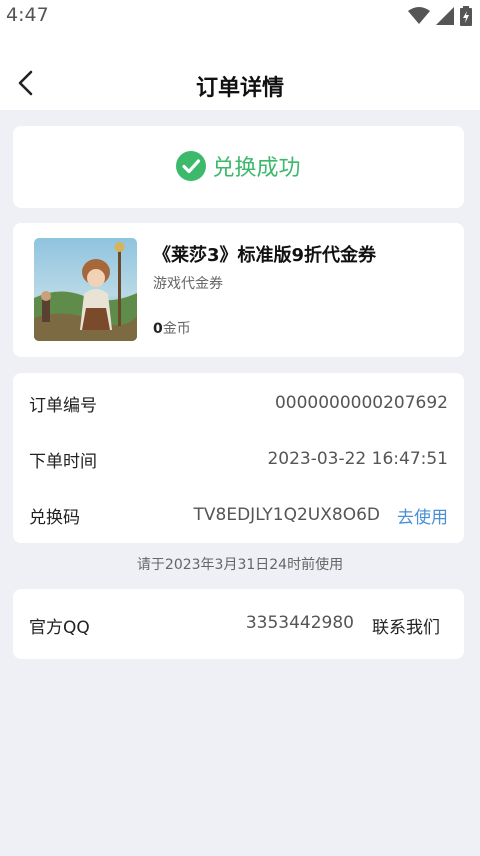 This screenshot has width=480, height=856. I want to click on check-circle-icon, so click(191, 166).